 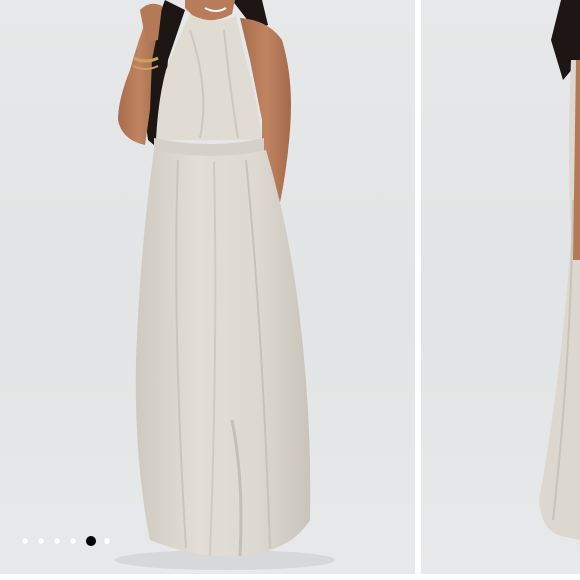 What do you see at coordinates (559, 270) in the screenshot?
I see `product-photo-next` at bounding box center [559, 270].